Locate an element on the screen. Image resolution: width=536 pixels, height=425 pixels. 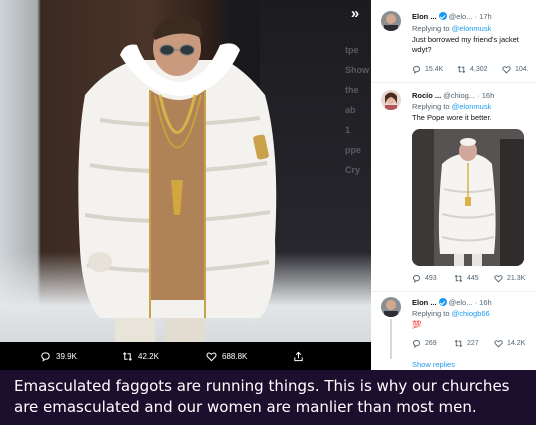
replying-to: Replying to @chiogb66 is located at coordinates (451, 313).